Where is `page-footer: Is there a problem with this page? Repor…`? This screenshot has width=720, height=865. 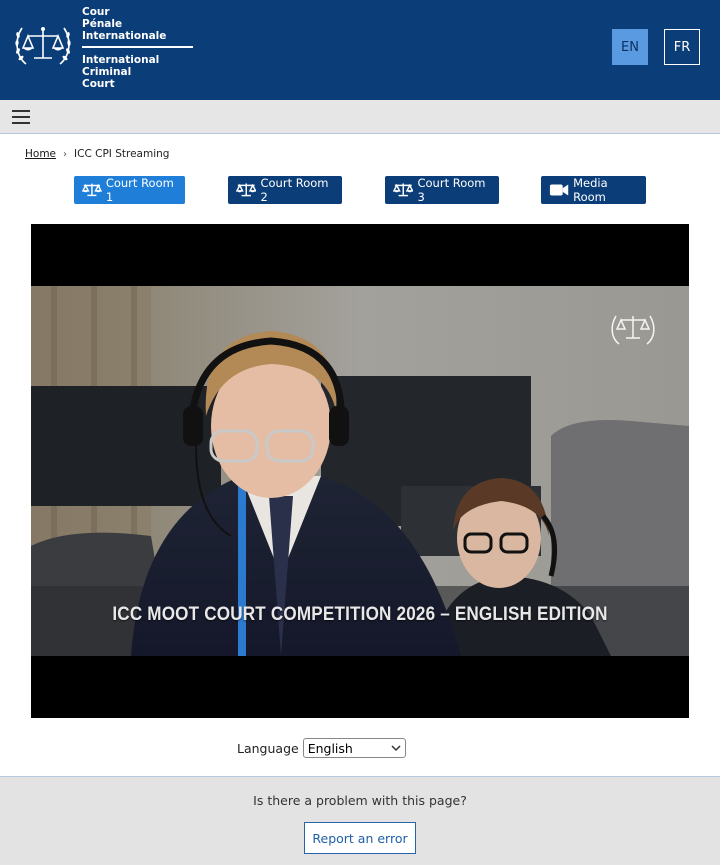
page-footer: Is there a problem with this page? Repor… is located at coordinates (360, 820).